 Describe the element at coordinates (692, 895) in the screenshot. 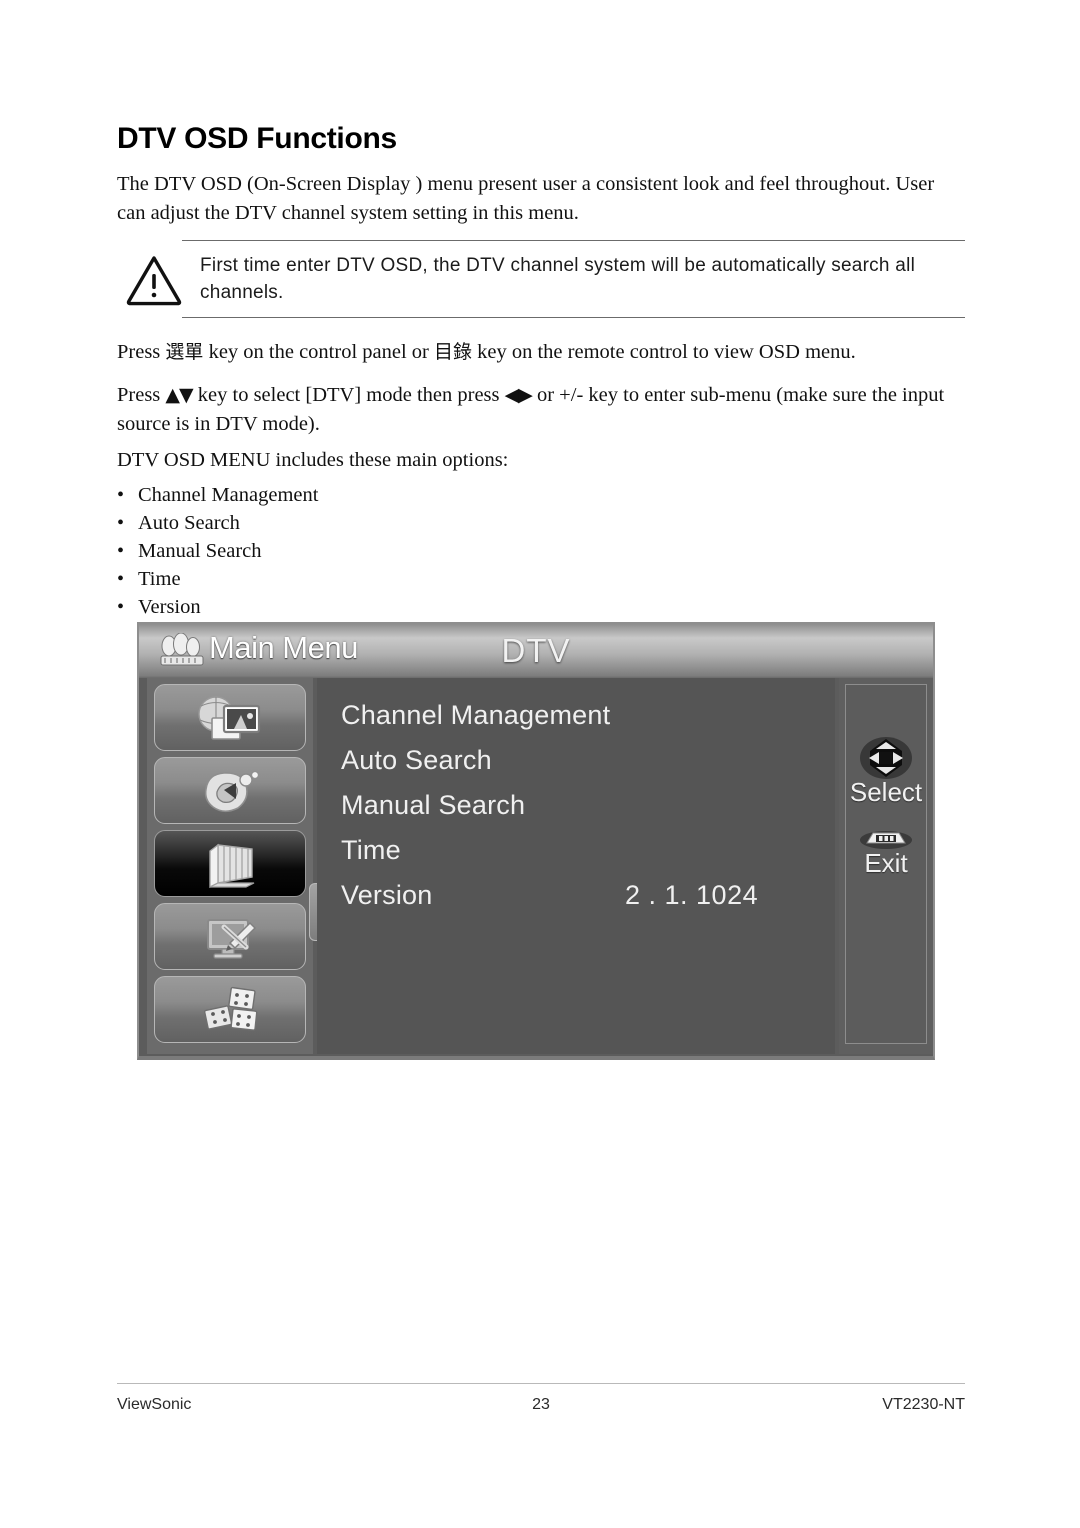

I see `osd-version-value: 2 . 1. 1024` at that location.